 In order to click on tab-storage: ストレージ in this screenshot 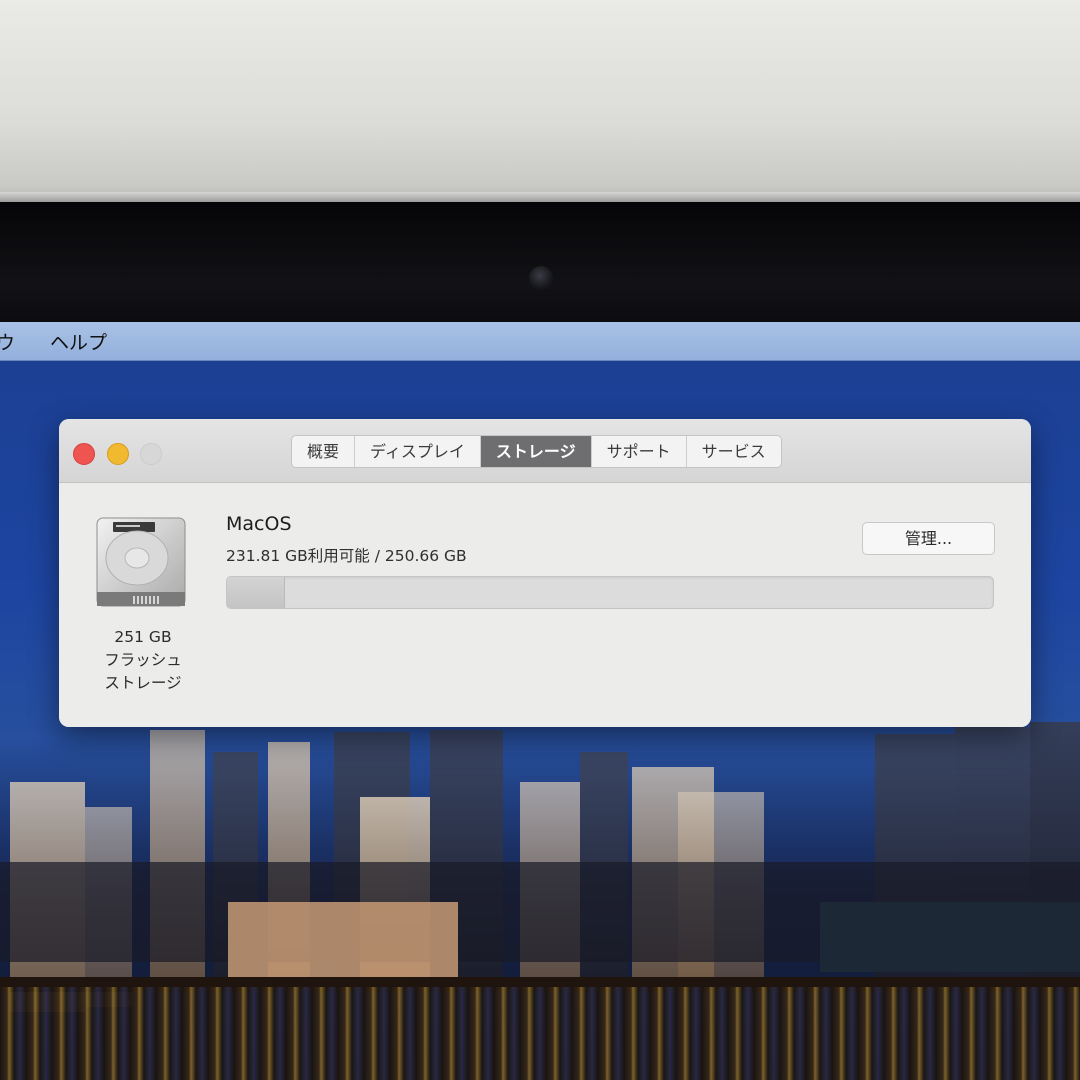, I will do `click(536, 451)`.